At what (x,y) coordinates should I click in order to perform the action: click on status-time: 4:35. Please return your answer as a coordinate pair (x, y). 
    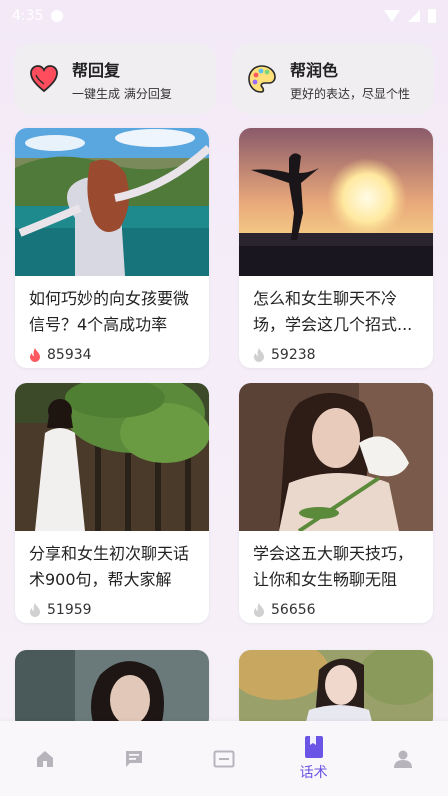
    Looking at the image, I should click on (28, 16).